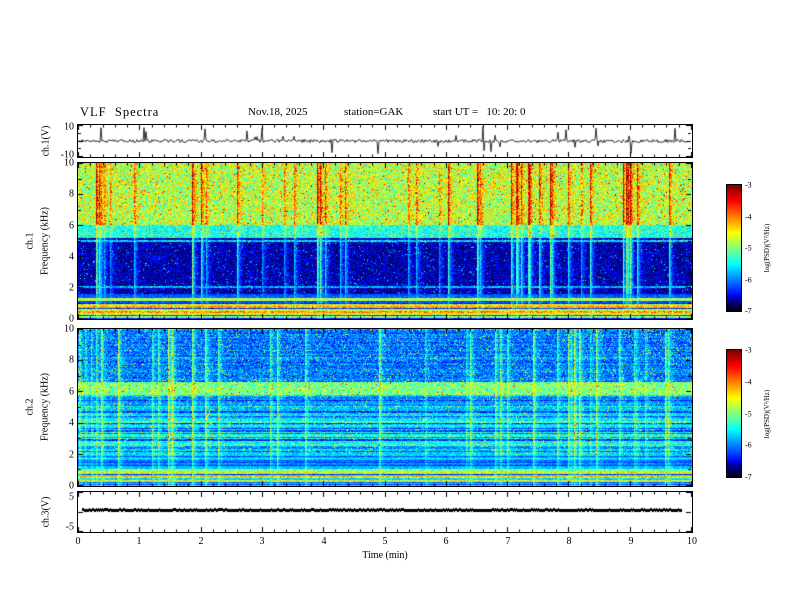  I want to click on x-tick: 3, so click(262, 541).